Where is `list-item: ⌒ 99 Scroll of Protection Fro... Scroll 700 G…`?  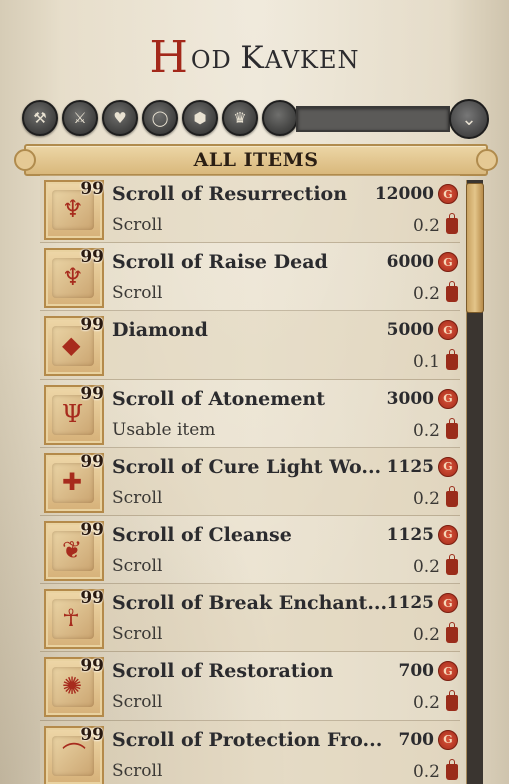
list-item: ⌒ 99 Scroll of Protection Fro... Scroll 700 G… is located at coordinates (250, 752).